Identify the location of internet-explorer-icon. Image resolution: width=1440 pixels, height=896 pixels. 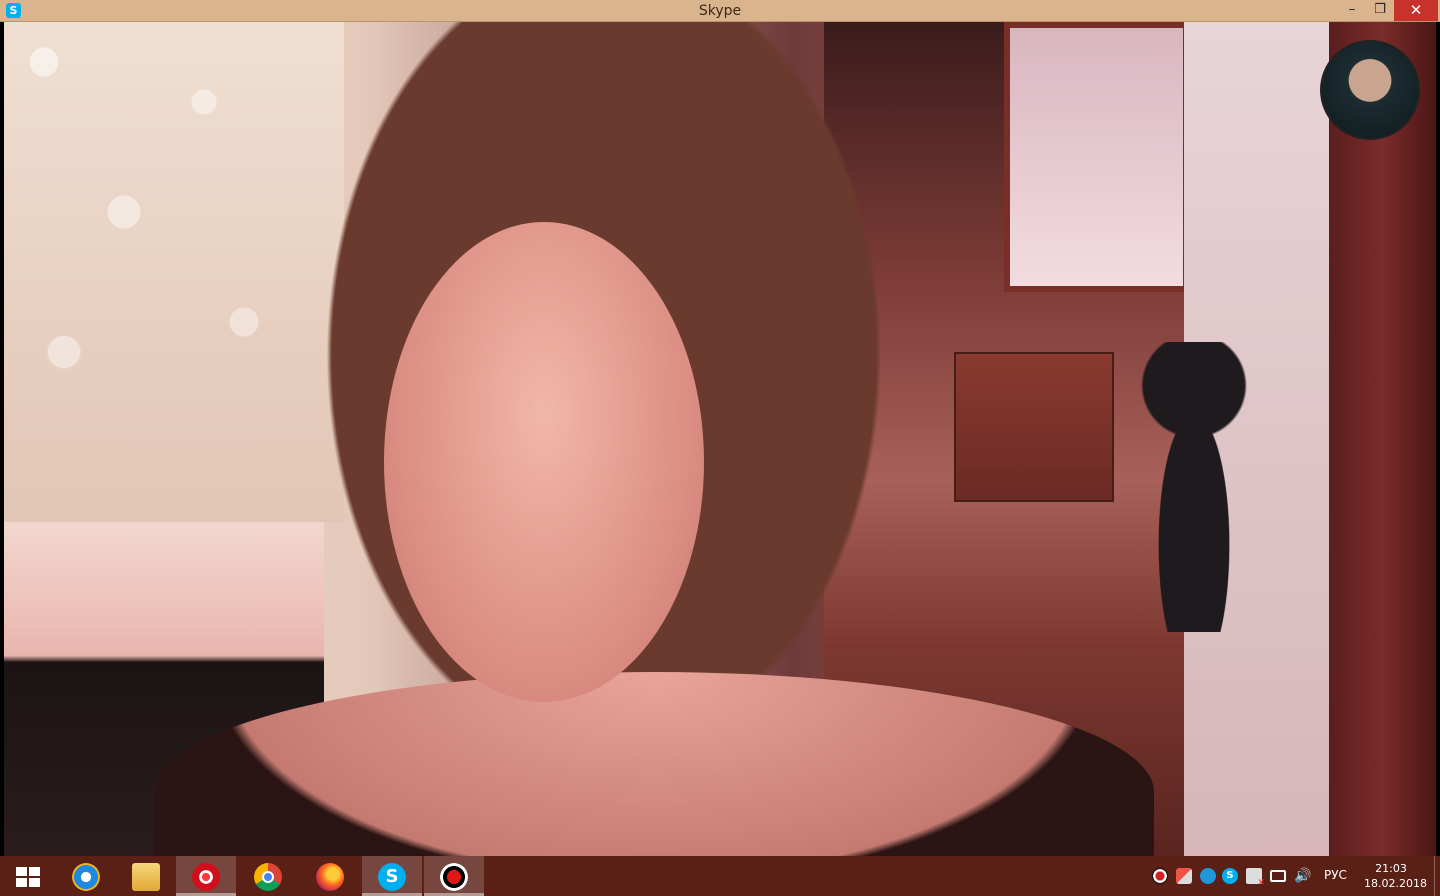
(86, 877).